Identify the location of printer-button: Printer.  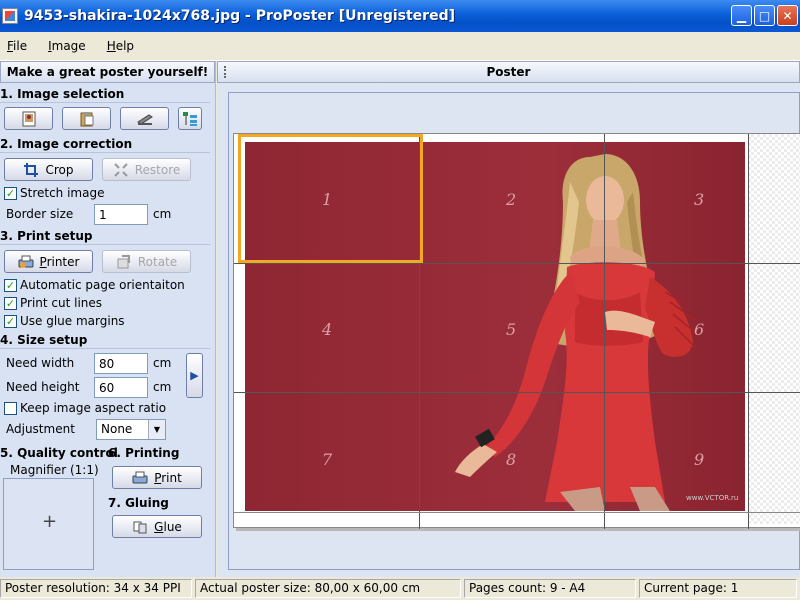
(48, 261).